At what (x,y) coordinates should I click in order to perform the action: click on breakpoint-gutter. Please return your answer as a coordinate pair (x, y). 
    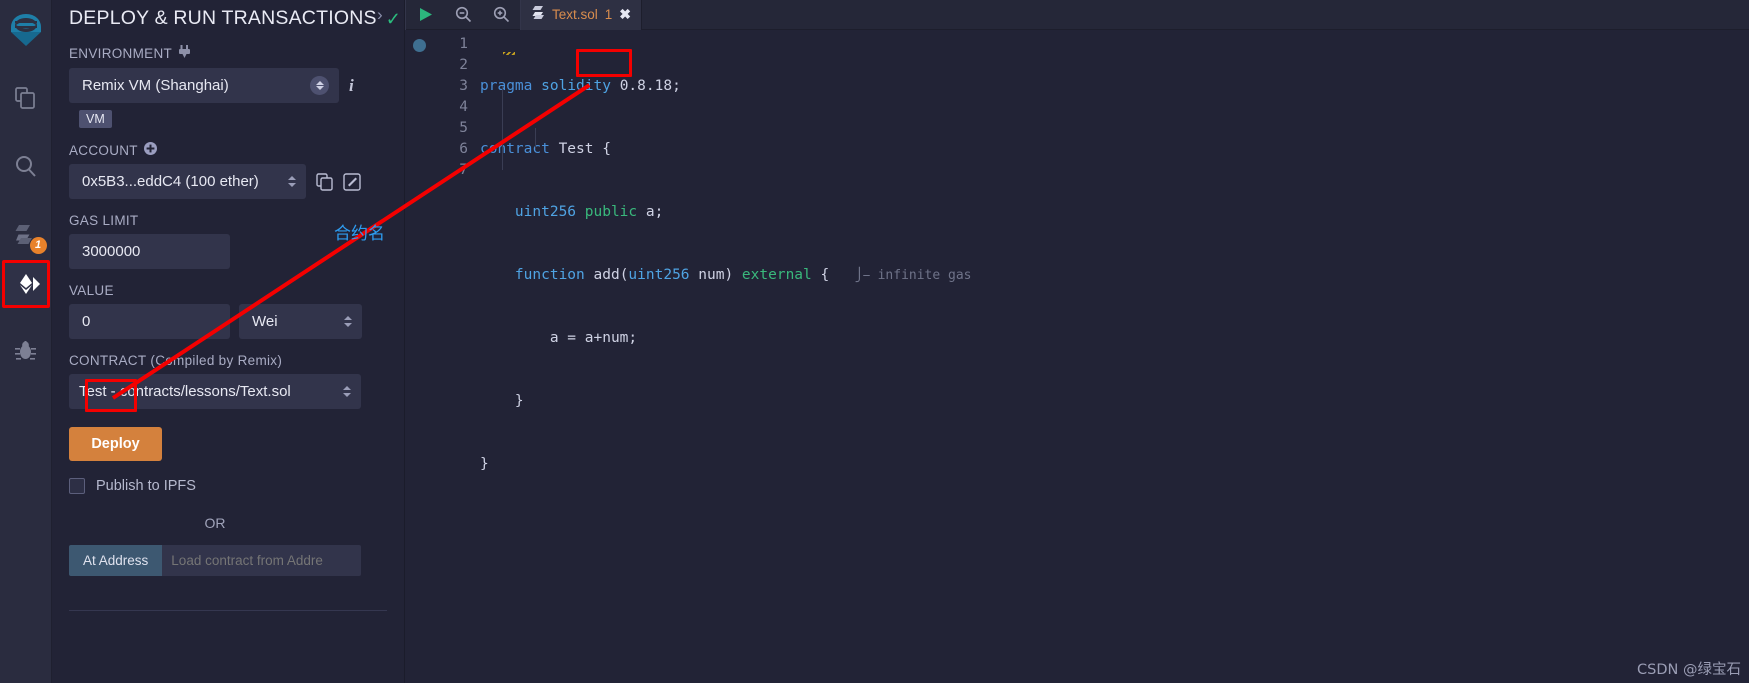
    Looking at the image, I should click on (419, 273).